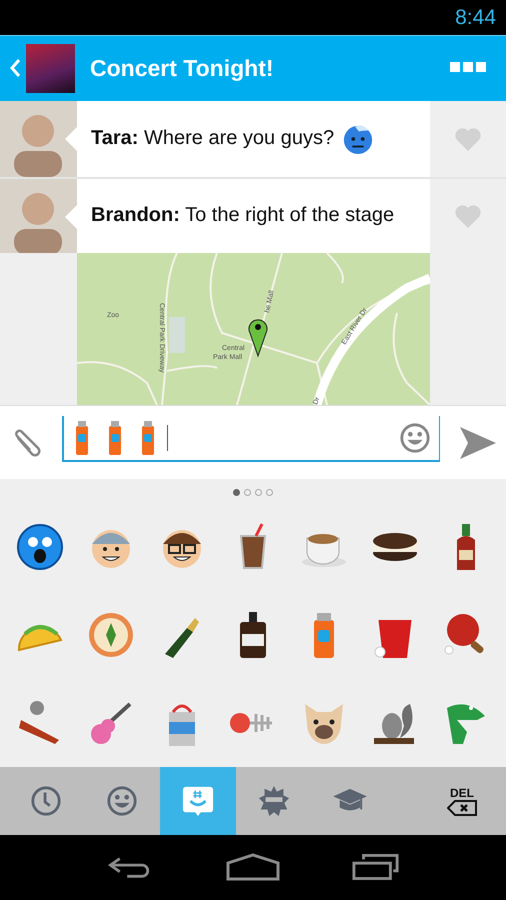 This screenshot has height=900, width=506. I want to click on recent-apps-icon, so click(376, 867).